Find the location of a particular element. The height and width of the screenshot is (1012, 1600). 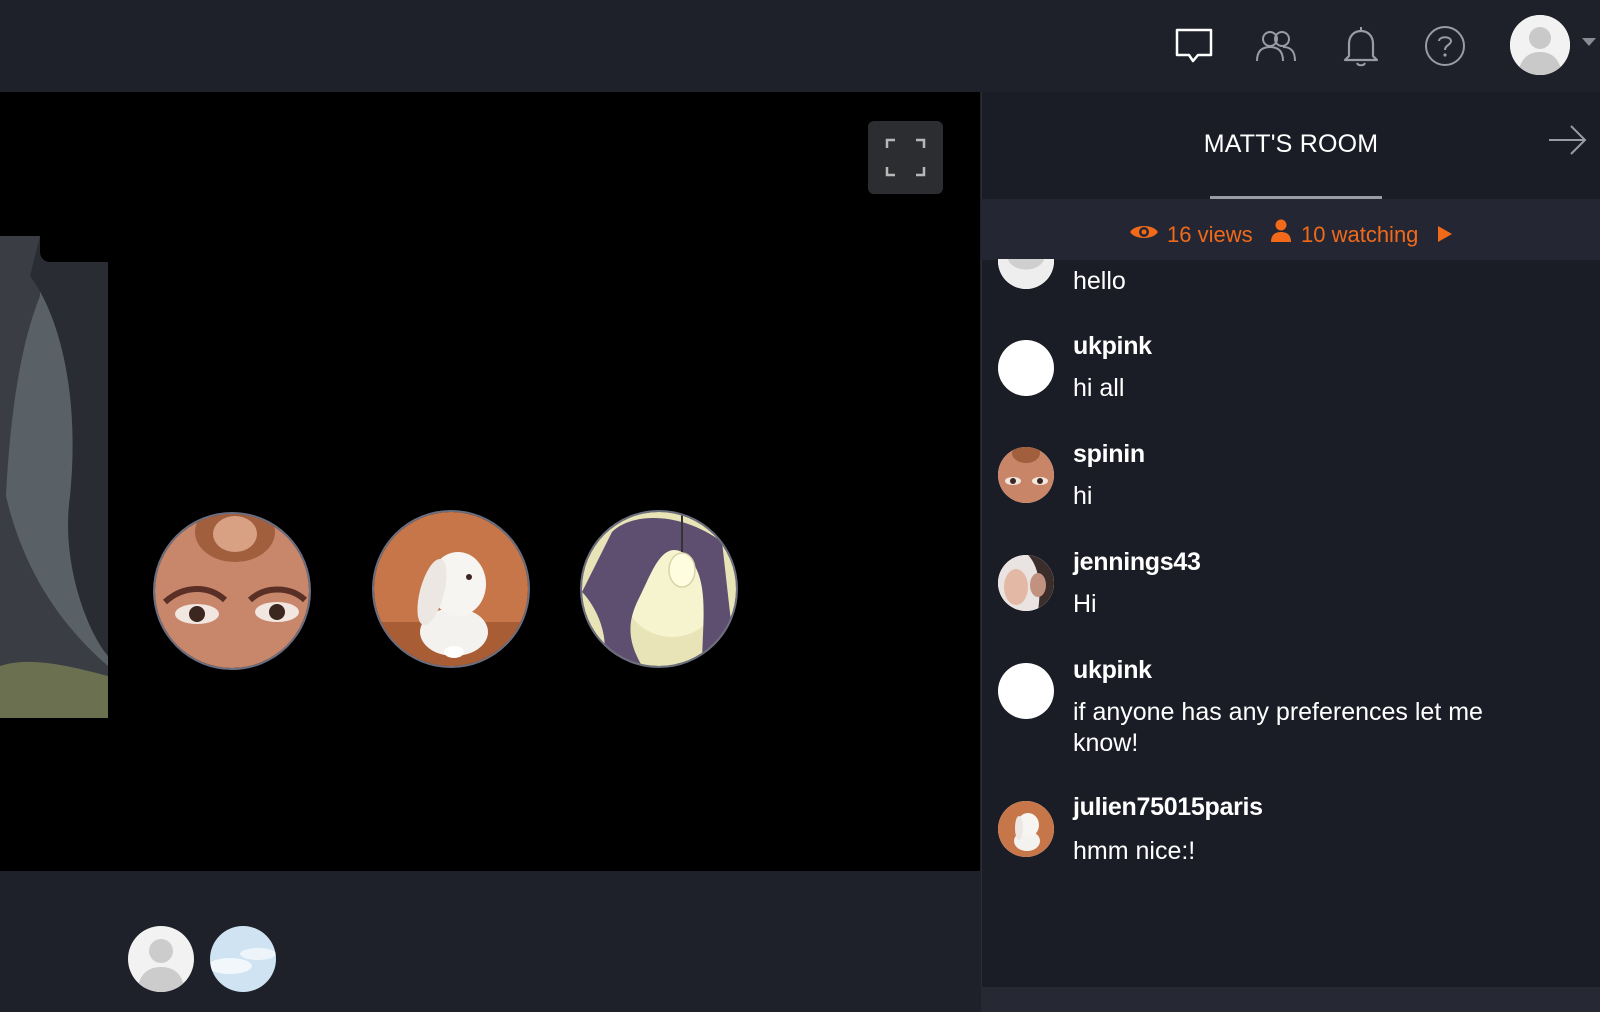

eye-icon is located at coordinates (1144, 232).